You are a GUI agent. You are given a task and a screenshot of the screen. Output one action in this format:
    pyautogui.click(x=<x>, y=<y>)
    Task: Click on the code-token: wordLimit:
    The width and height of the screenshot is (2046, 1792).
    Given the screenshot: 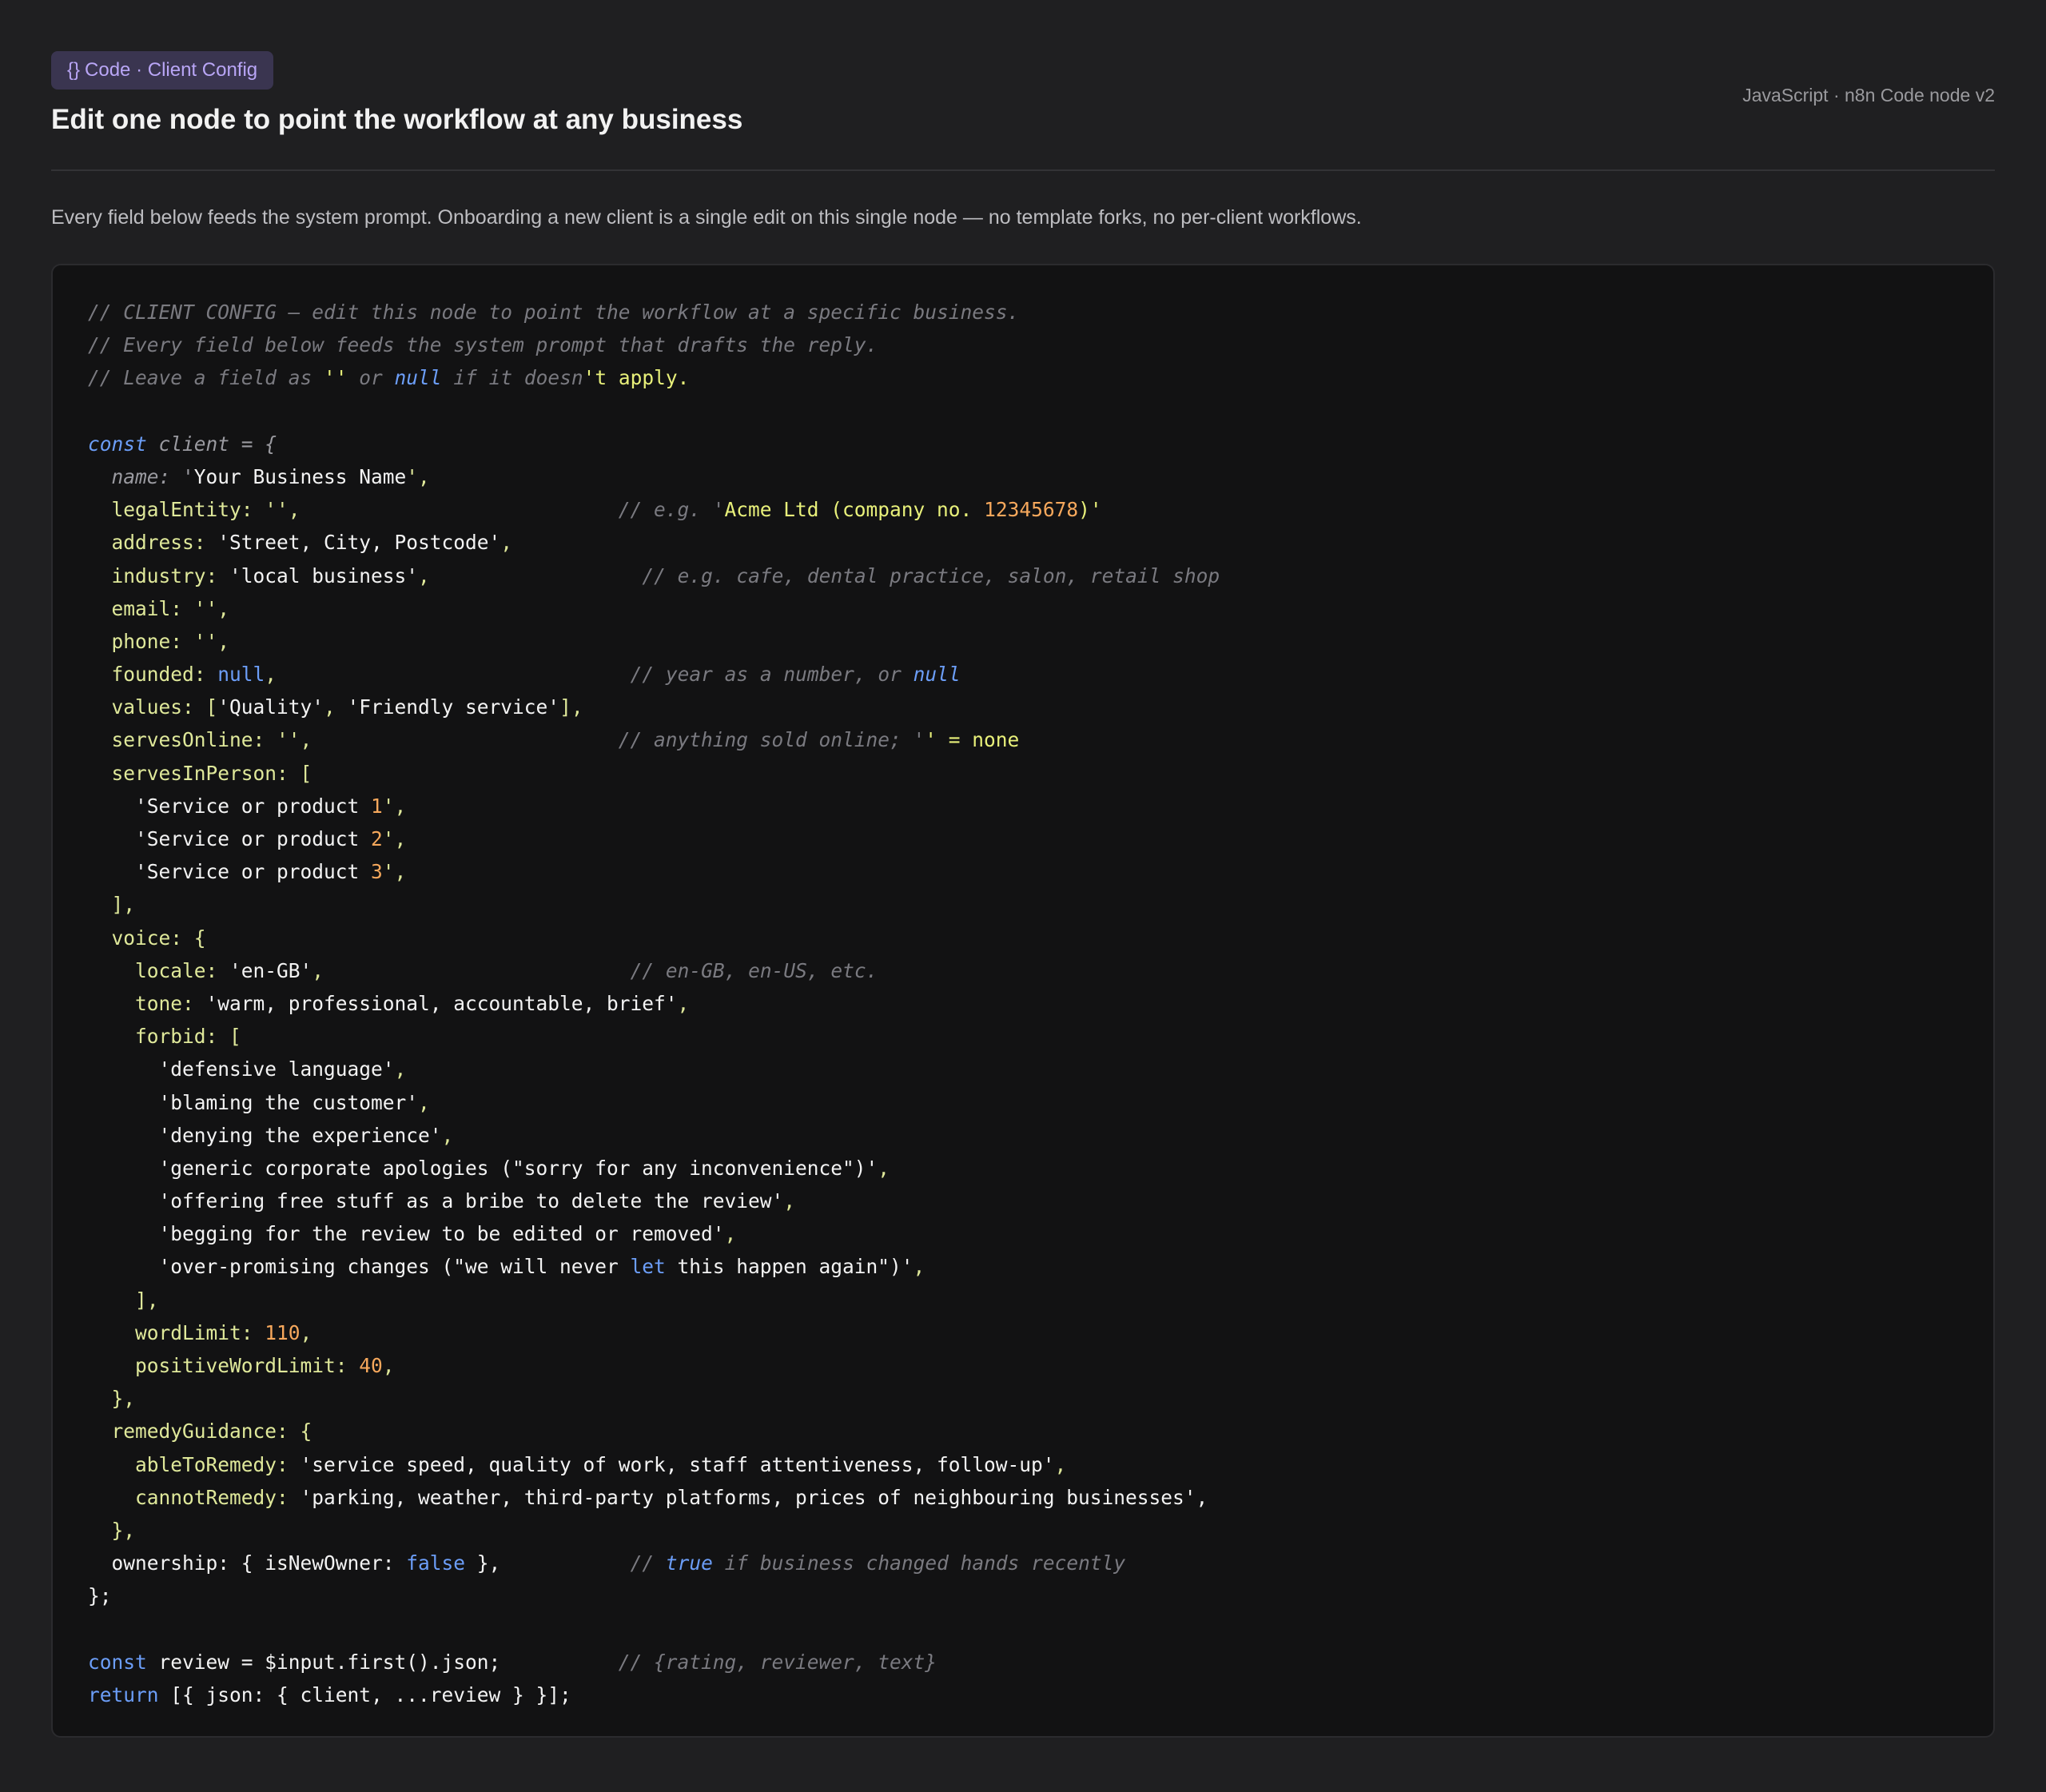 What is the action you would take?
    pyautogui.click(x=176, y=1332)
    